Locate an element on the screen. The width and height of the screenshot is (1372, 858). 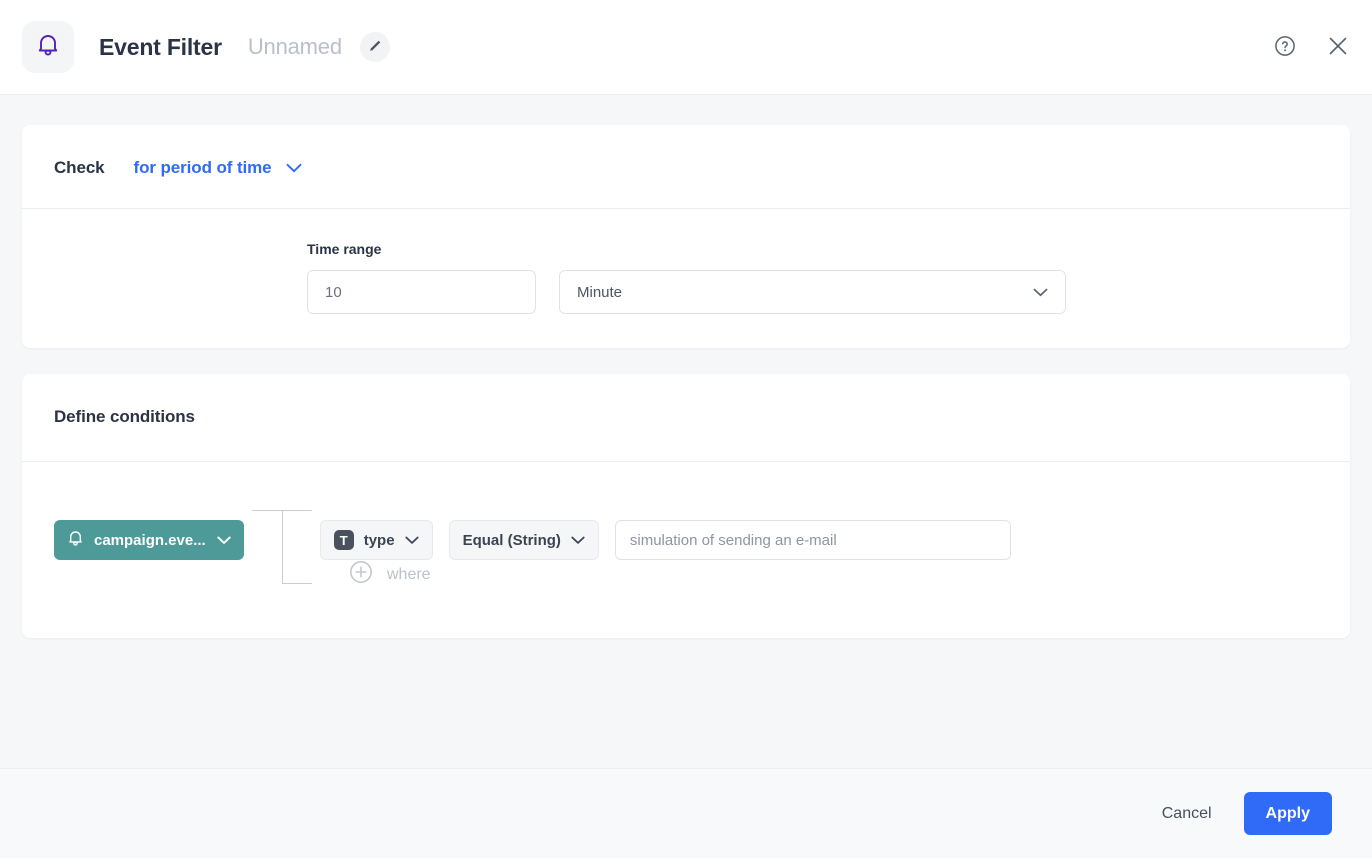
edit-name-button is located at coordinates (374, 47).